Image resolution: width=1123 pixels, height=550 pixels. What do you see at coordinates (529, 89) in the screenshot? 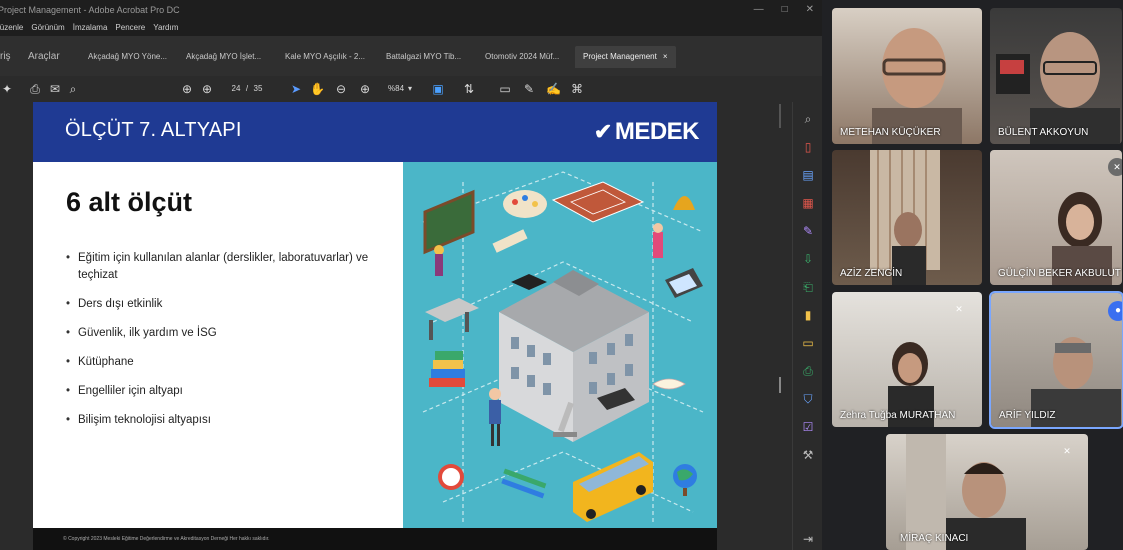
I see `pen-icon: ✎` at bounding box center [529, 89].